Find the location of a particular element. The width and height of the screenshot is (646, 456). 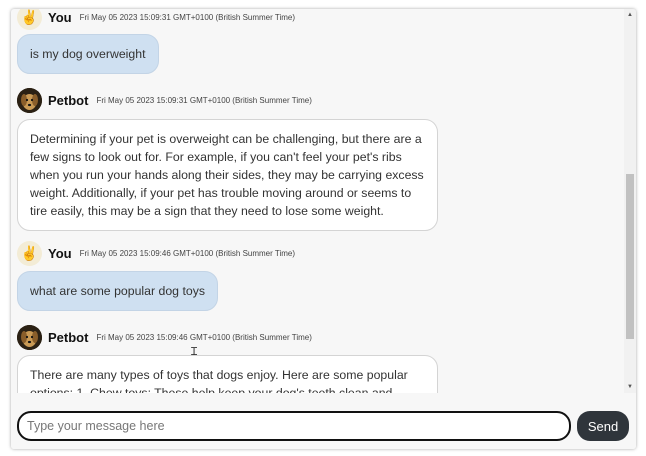

message-text: what are some popular dog toys is located at coordinates (117, 291).